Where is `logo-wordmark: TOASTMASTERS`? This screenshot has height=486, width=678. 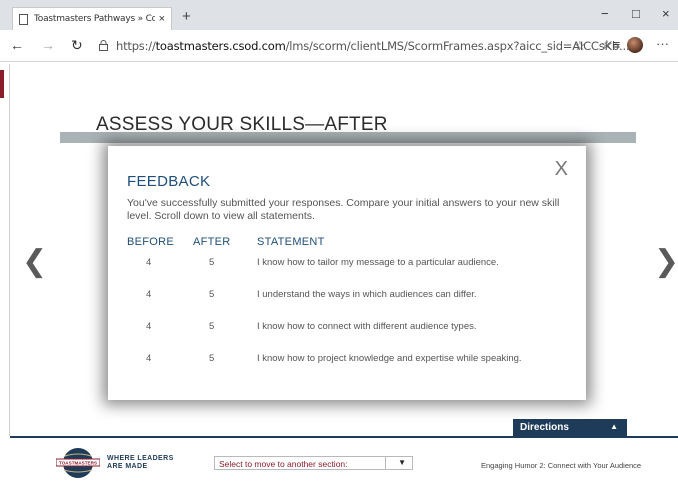
logo-wordmark: TOASTMASTERS is located at coordinates (78, 463).